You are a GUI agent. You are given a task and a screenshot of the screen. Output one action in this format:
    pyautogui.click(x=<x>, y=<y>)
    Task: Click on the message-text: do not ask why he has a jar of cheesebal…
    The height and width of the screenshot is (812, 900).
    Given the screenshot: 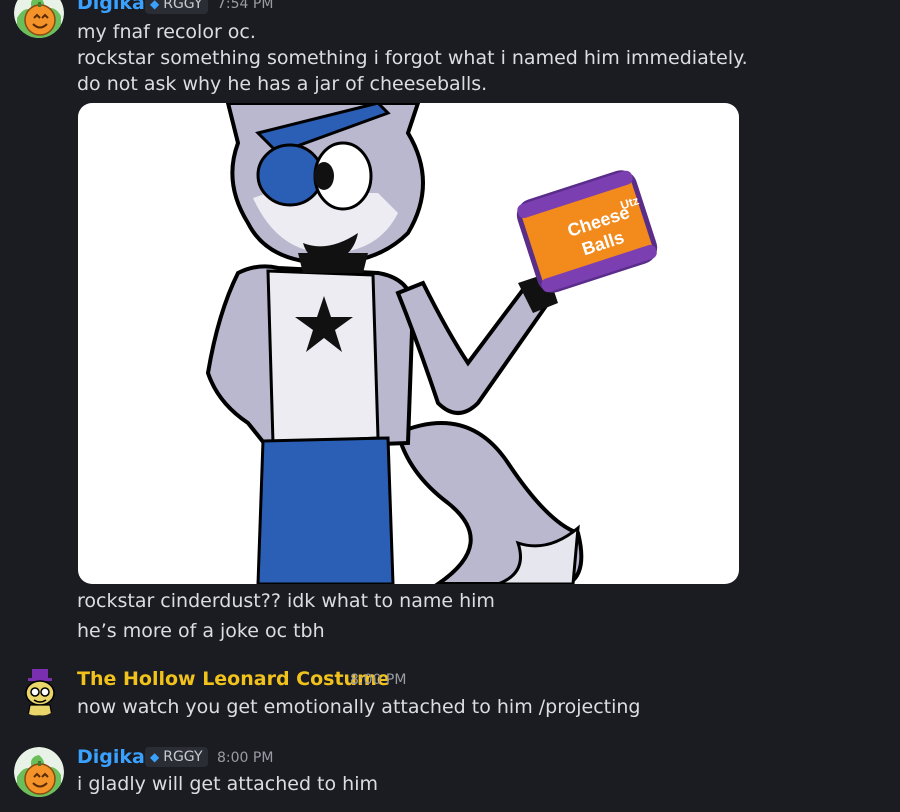 What is the action you would take?
    pyautogui.click(x=282, y=84)
    